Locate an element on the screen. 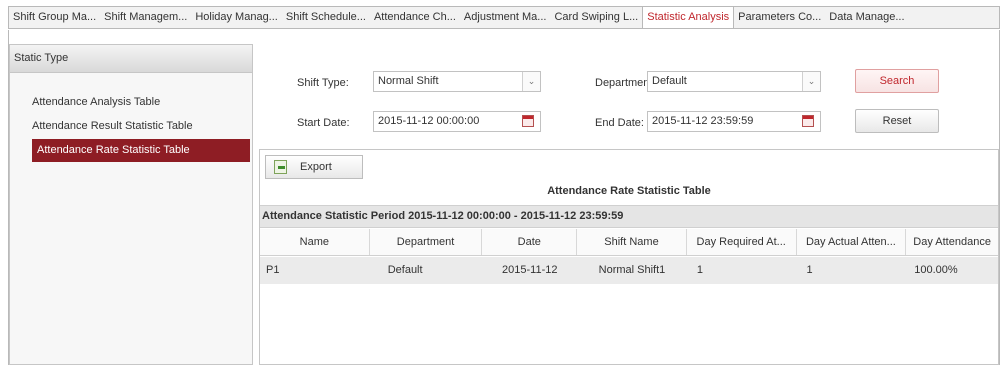 The height and width of the screenshot is (365, 1004). sidebar-item-attendance-rate-statistic-table: Attendance Rate Statistic Table is located at coordinates (141, 150).